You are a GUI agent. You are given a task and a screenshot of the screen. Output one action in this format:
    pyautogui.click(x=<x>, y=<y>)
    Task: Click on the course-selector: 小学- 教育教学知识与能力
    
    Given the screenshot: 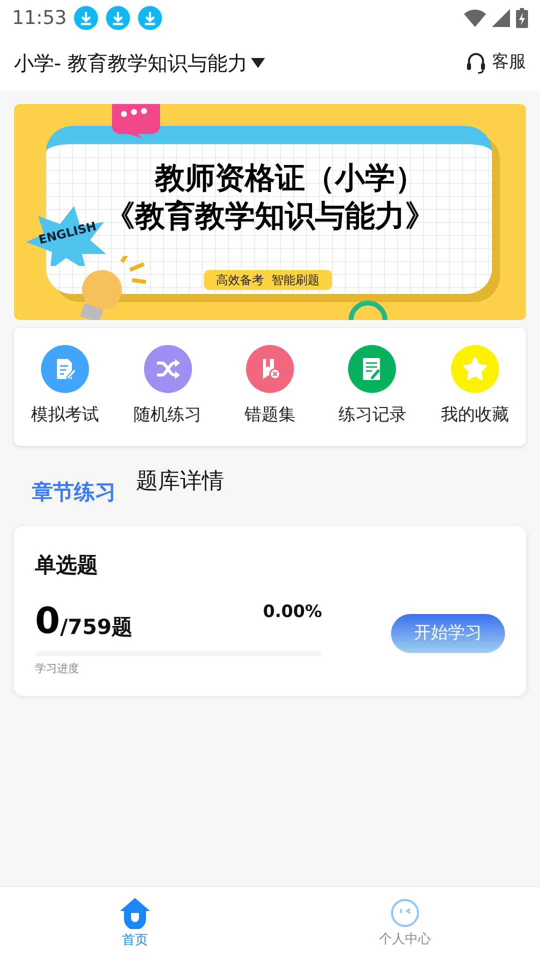 What is the action you would take?
    pyautogui.click(x=140, y=63)
    